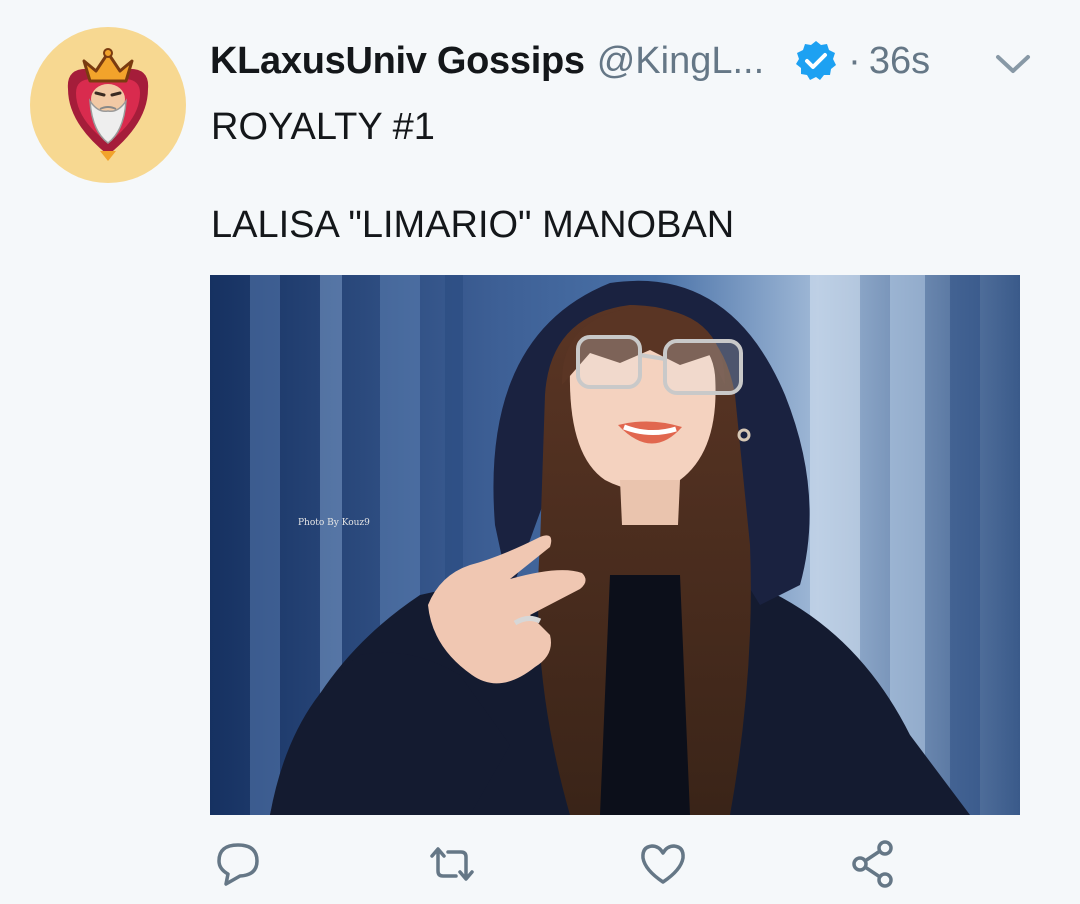 This screenshot has height=904, width=1080. What do you see at coordinates (899, 61) in the screenshot?
I see `timestamp: 36s` at bounding box center [899, 61].